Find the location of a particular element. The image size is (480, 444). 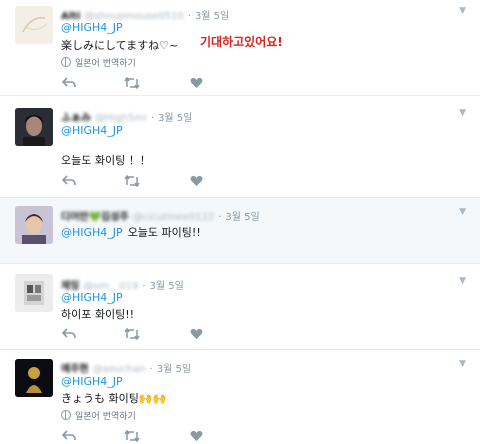

tweet-text: 楽しみにしてますね♡~ is located at coordinates (120, 45).